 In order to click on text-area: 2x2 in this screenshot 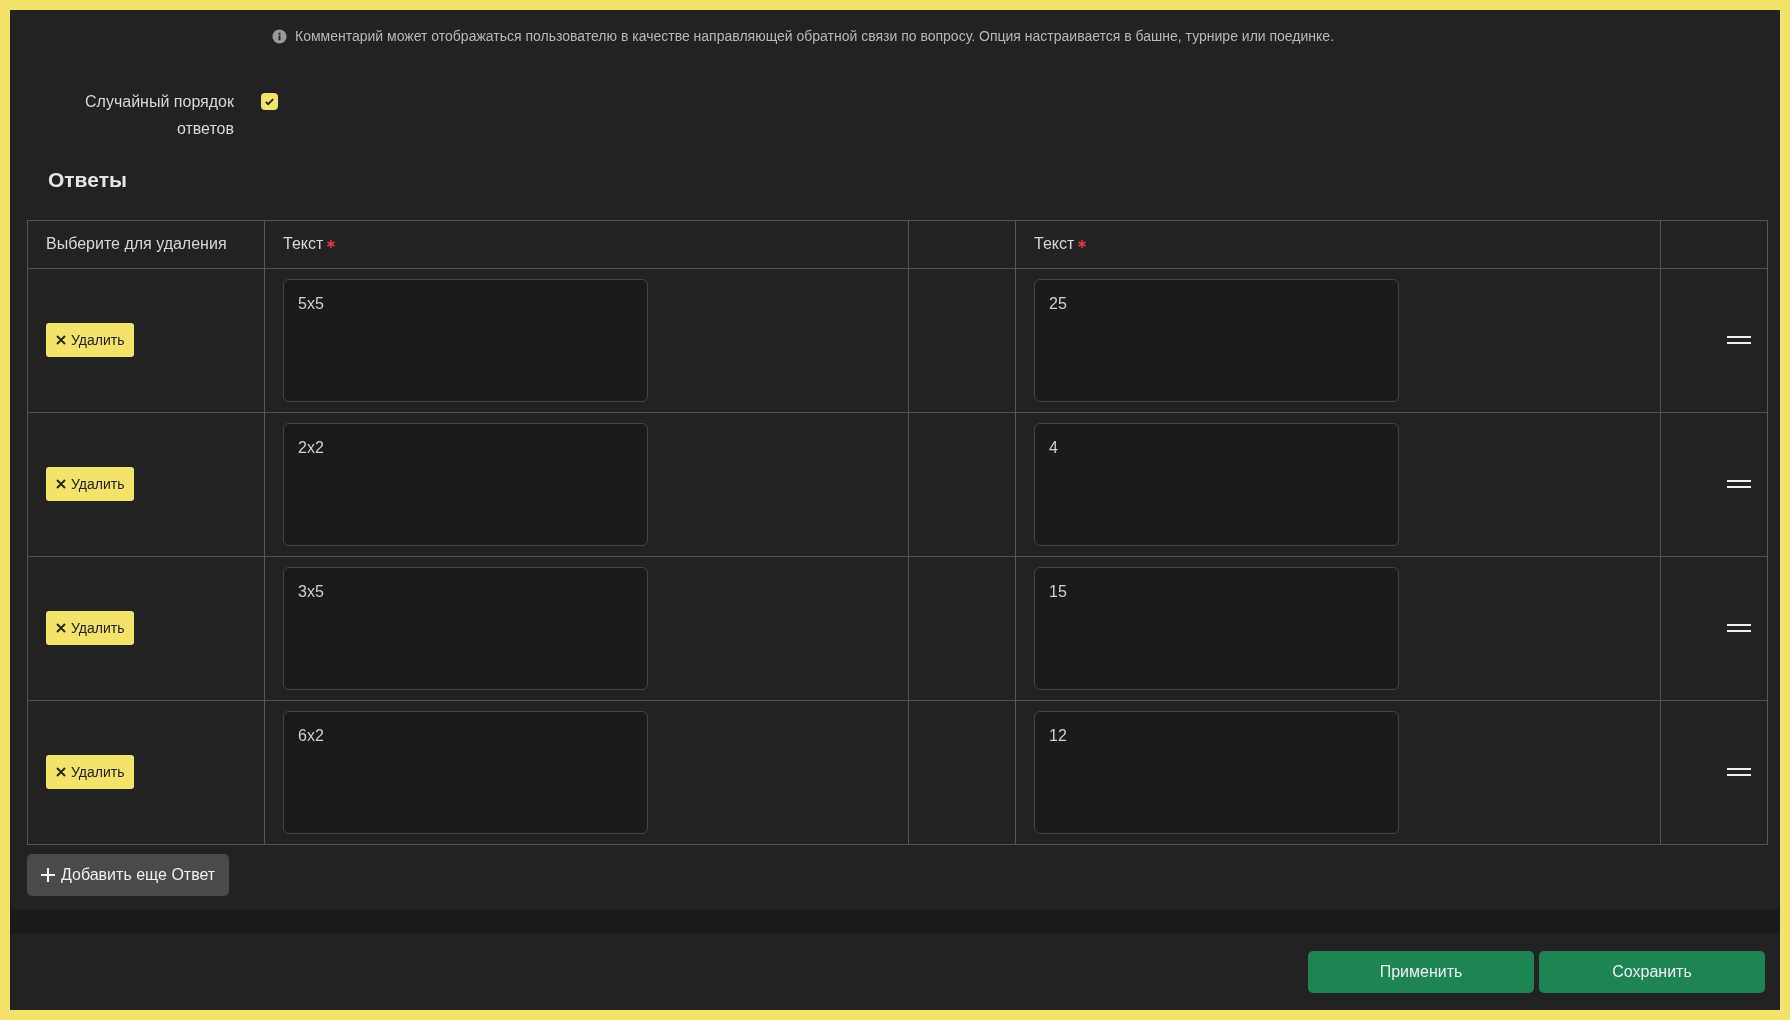, I will do `click(465, 484)`.